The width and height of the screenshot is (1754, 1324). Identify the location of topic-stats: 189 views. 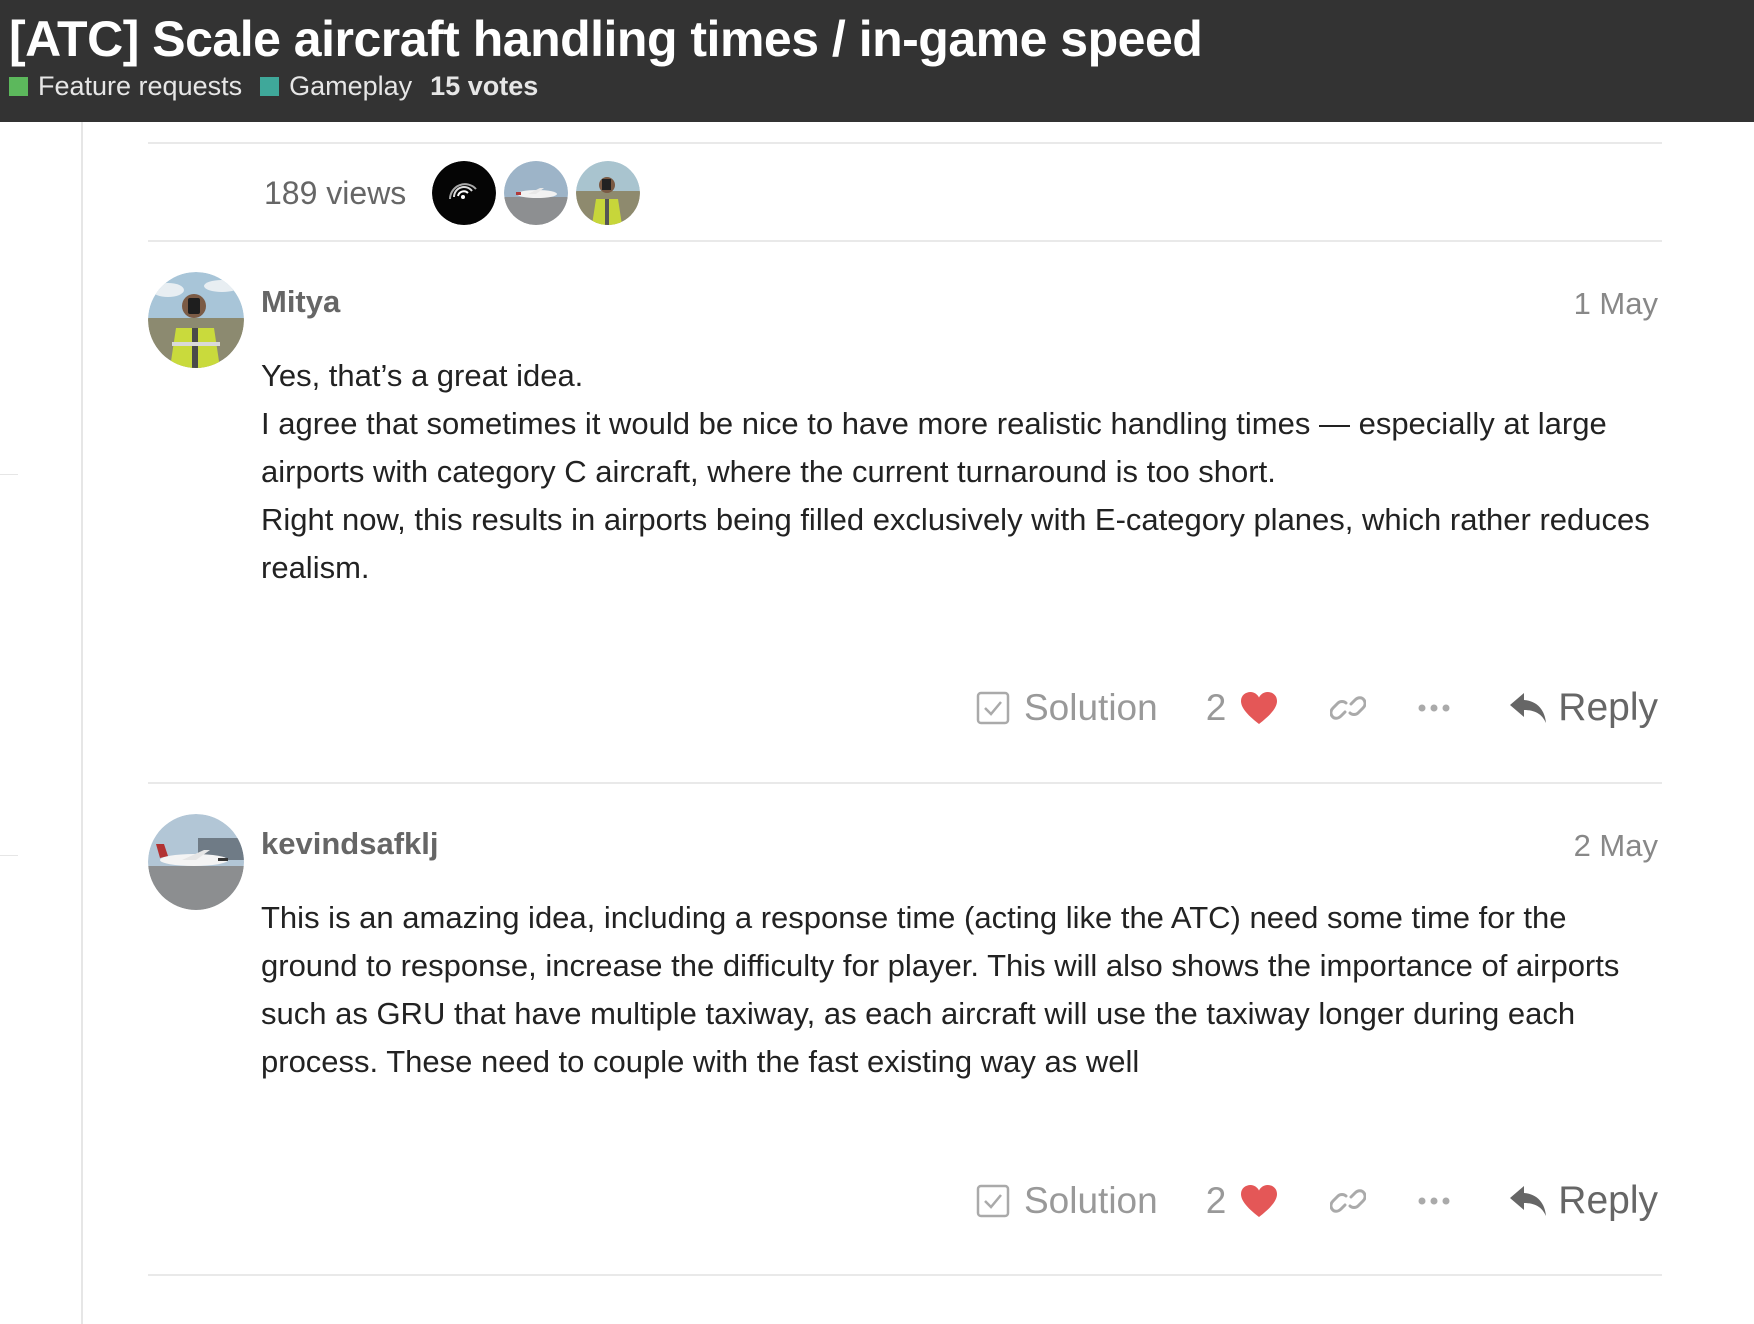
(456, 193).